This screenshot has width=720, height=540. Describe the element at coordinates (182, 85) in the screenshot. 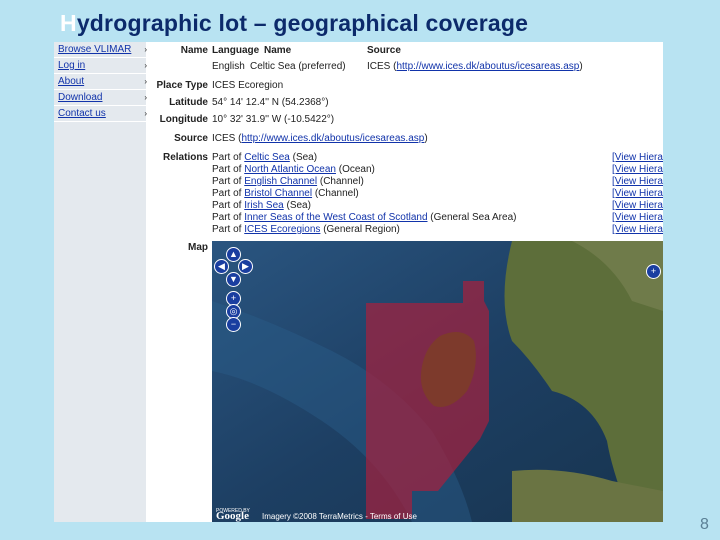

I see `label-place-type: Place Type` at that location.